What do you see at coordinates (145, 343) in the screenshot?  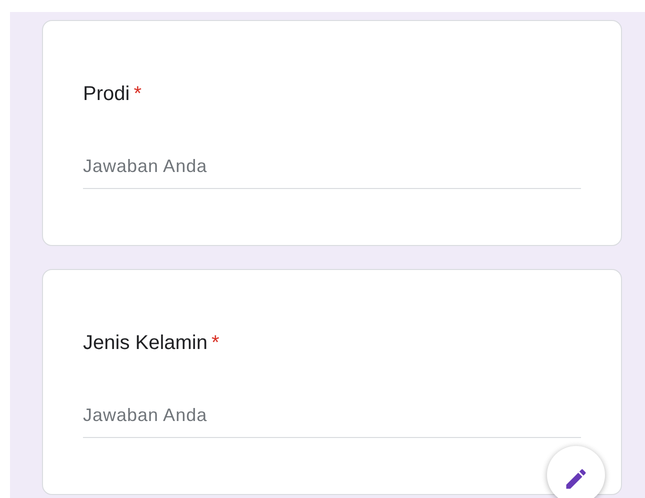 I see `question-title: Jenis Kelamin` at bounding box center [145, 343].